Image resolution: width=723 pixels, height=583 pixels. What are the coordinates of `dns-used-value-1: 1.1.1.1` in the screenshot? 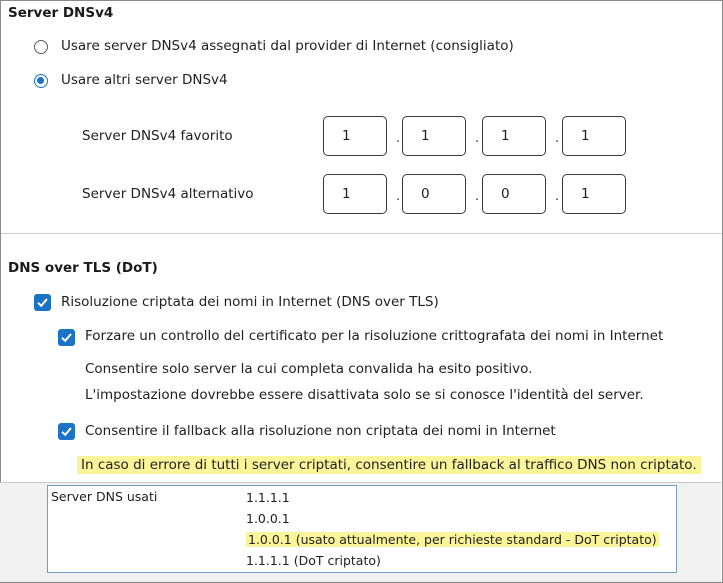 It's located at (268, 497).